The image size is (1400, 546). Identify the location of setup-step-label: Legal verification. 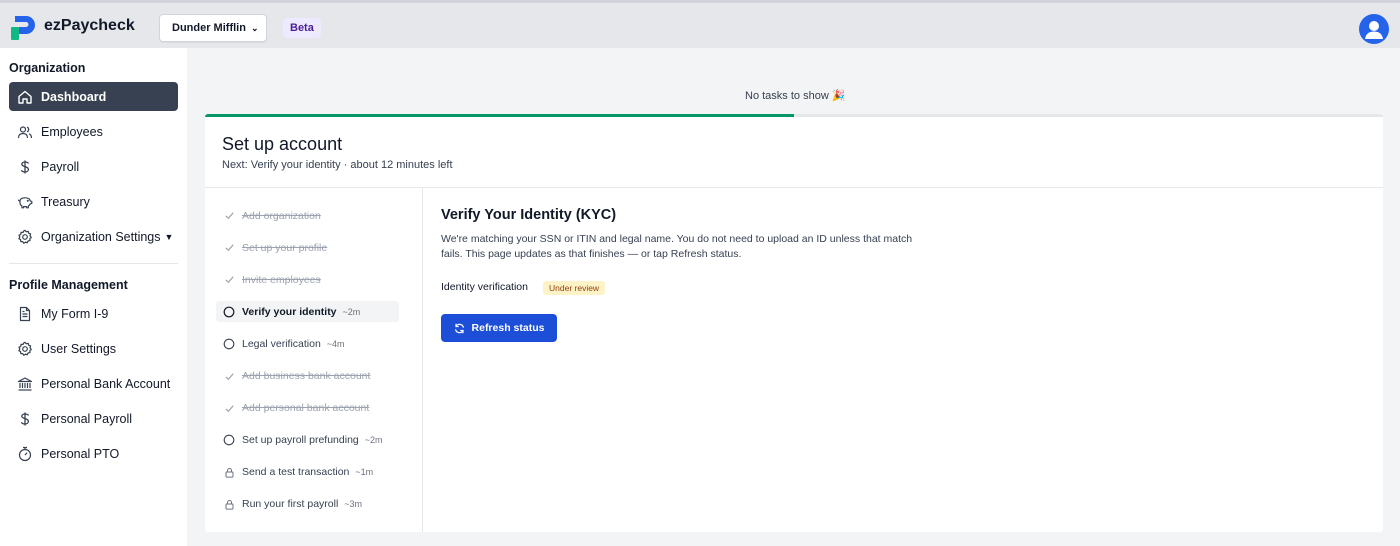
(281, 343).